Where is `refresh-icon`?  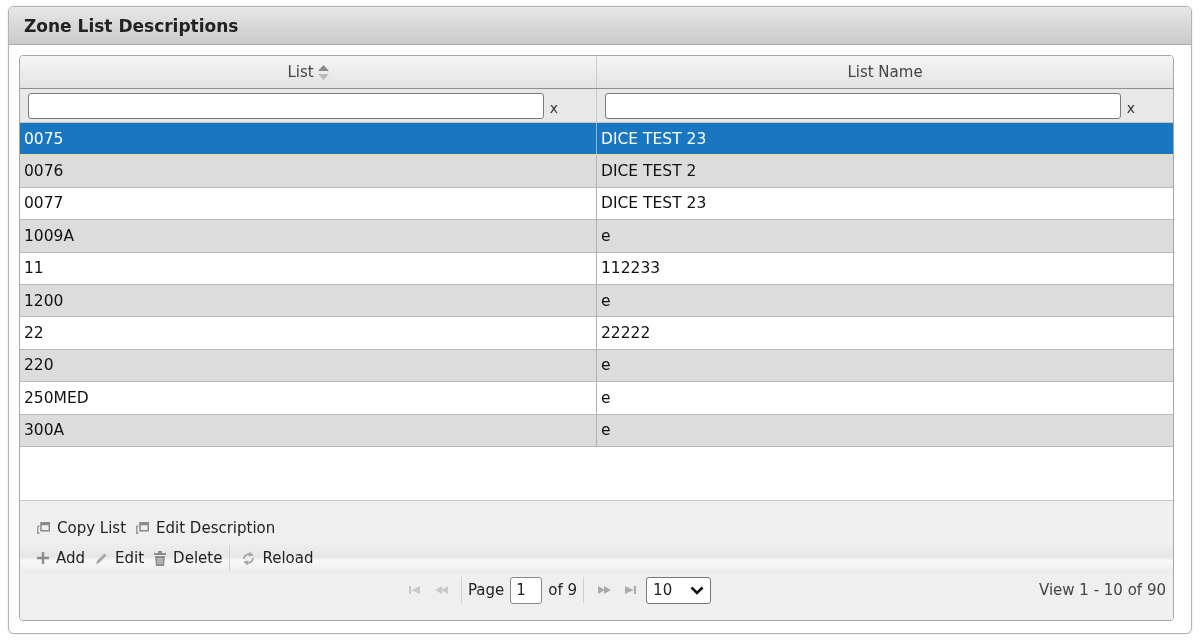
refresh-icon is located at coordinates (249, 558).